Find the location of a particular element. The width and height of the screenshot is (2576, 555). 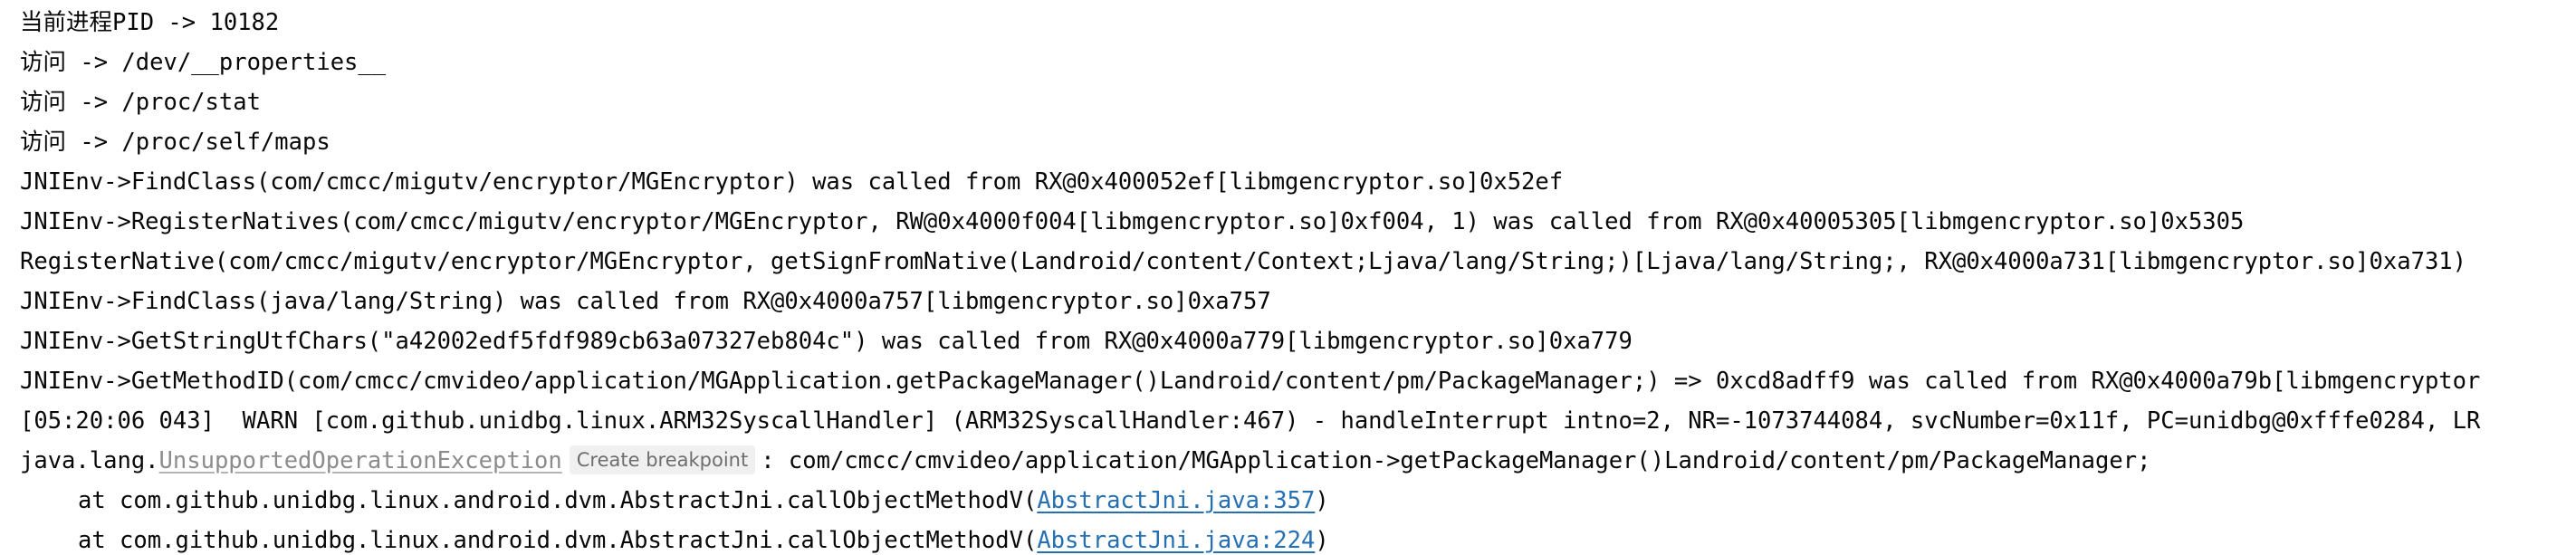

console-line-access-stat: 访问 -> /proc/stat is located at coordinates (140, 102).